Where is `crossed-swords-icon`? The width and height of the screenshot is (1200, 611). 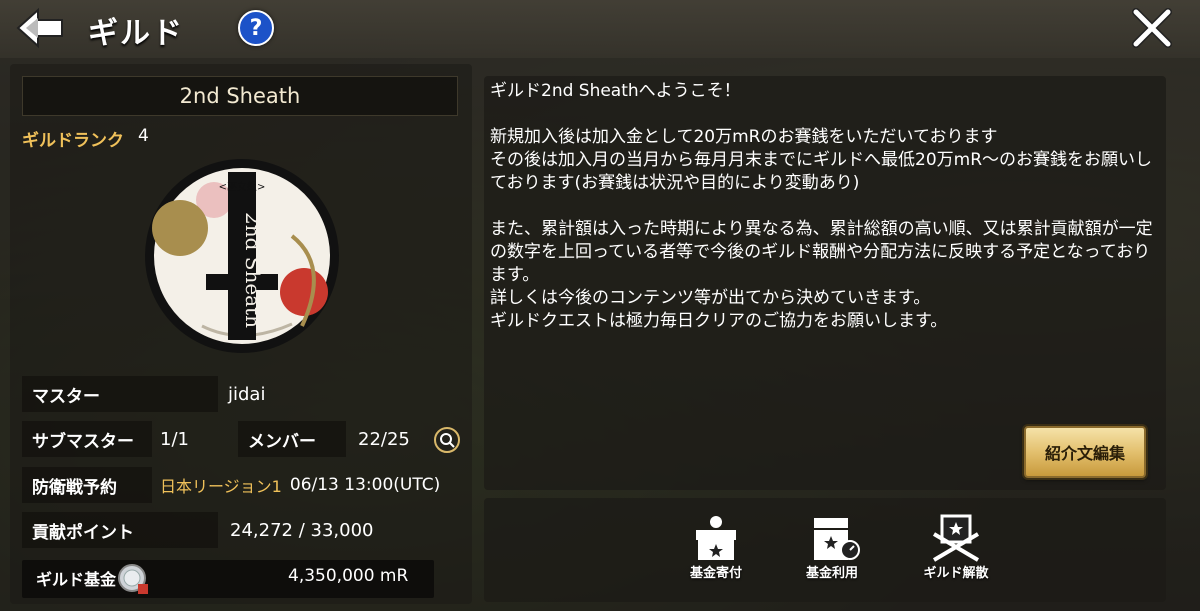 crossed-swords-icon is located at coordinates (956, 538).